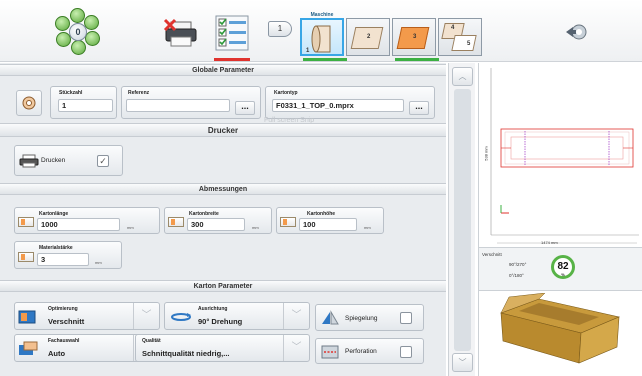  What do you see at coordinates (28, 348) in the screenshot?
I see `feed-icon` at bounding box center [28, 348].